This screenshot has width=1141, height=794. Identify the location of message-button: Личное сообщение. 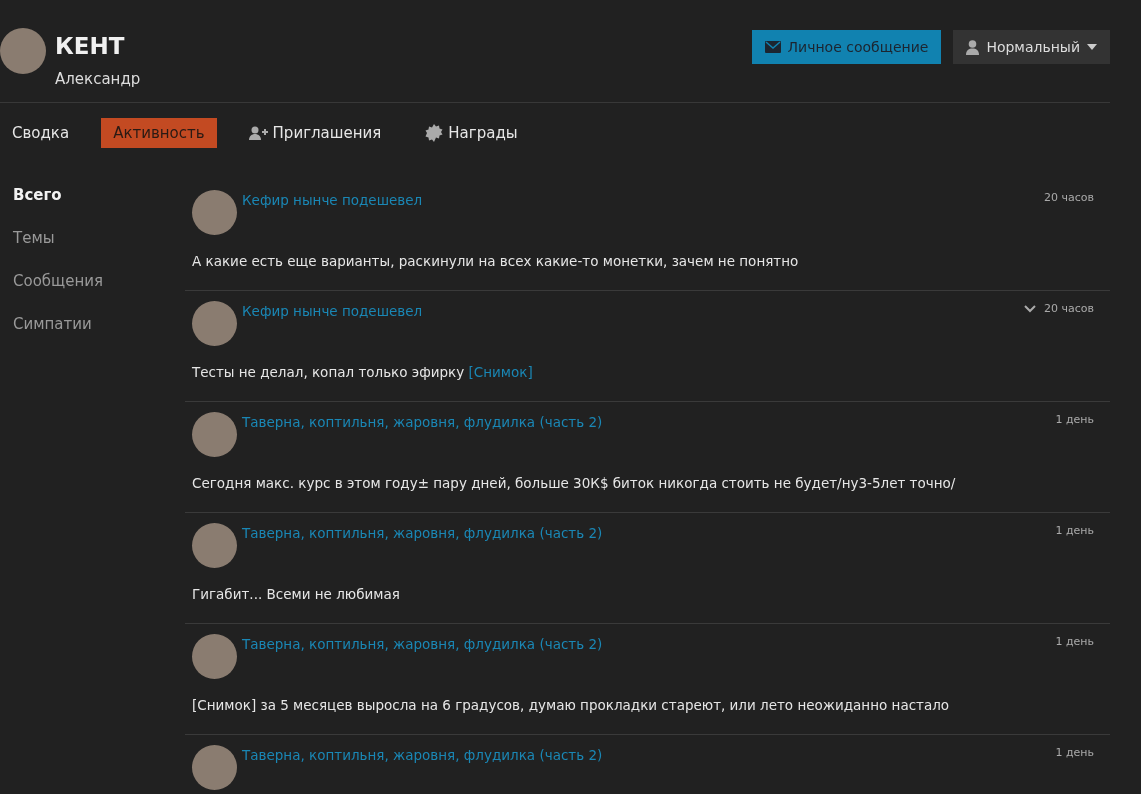
(846, 47).